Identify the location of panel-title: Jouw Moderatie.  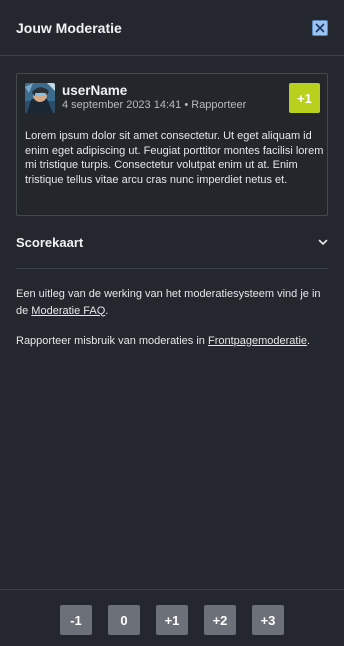
(69, 27).